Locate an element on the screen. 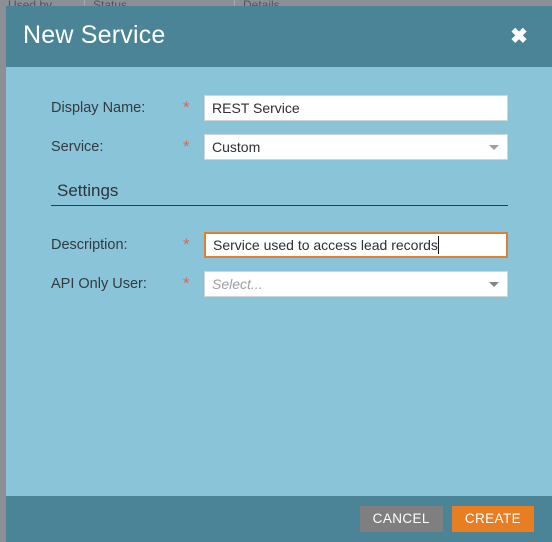  form-row-display-name: Display Name: * is located at coordinates (279, 108).